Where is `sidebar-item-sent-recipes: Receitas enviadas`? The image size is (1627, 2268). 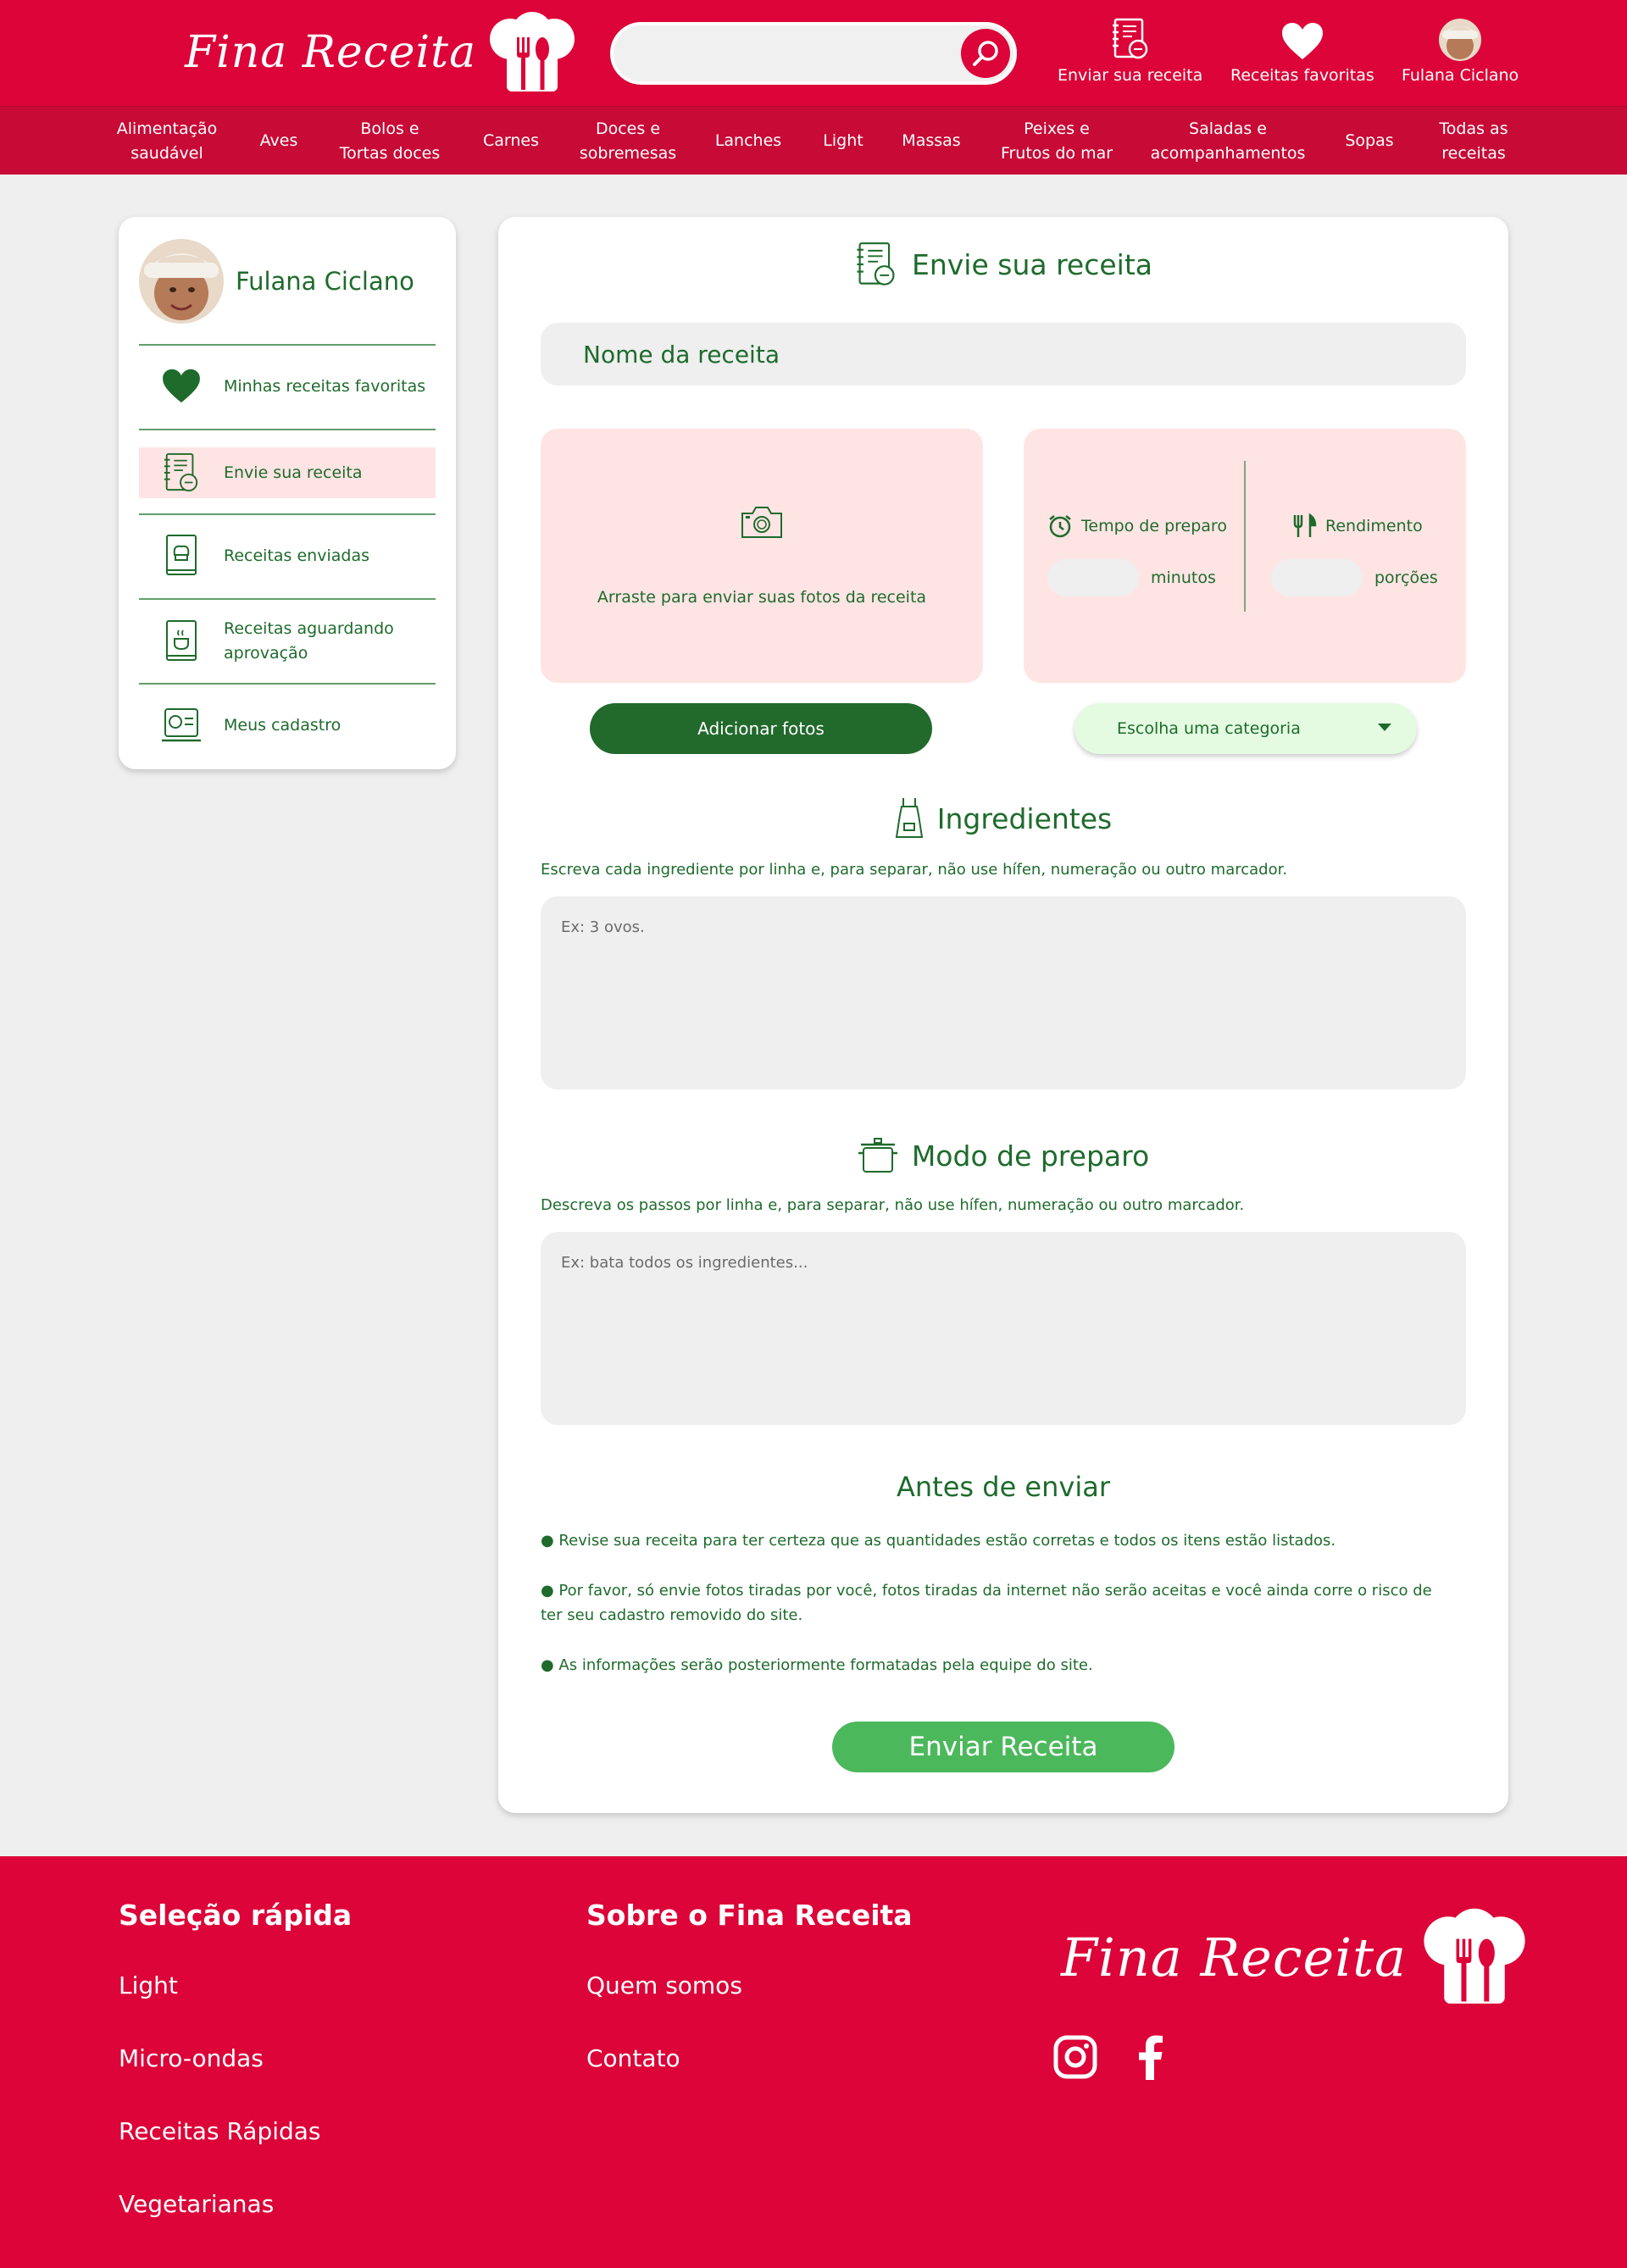 sidebar-item-sent-recipes: Receitas enviadas is located at coordinates (288, 556).